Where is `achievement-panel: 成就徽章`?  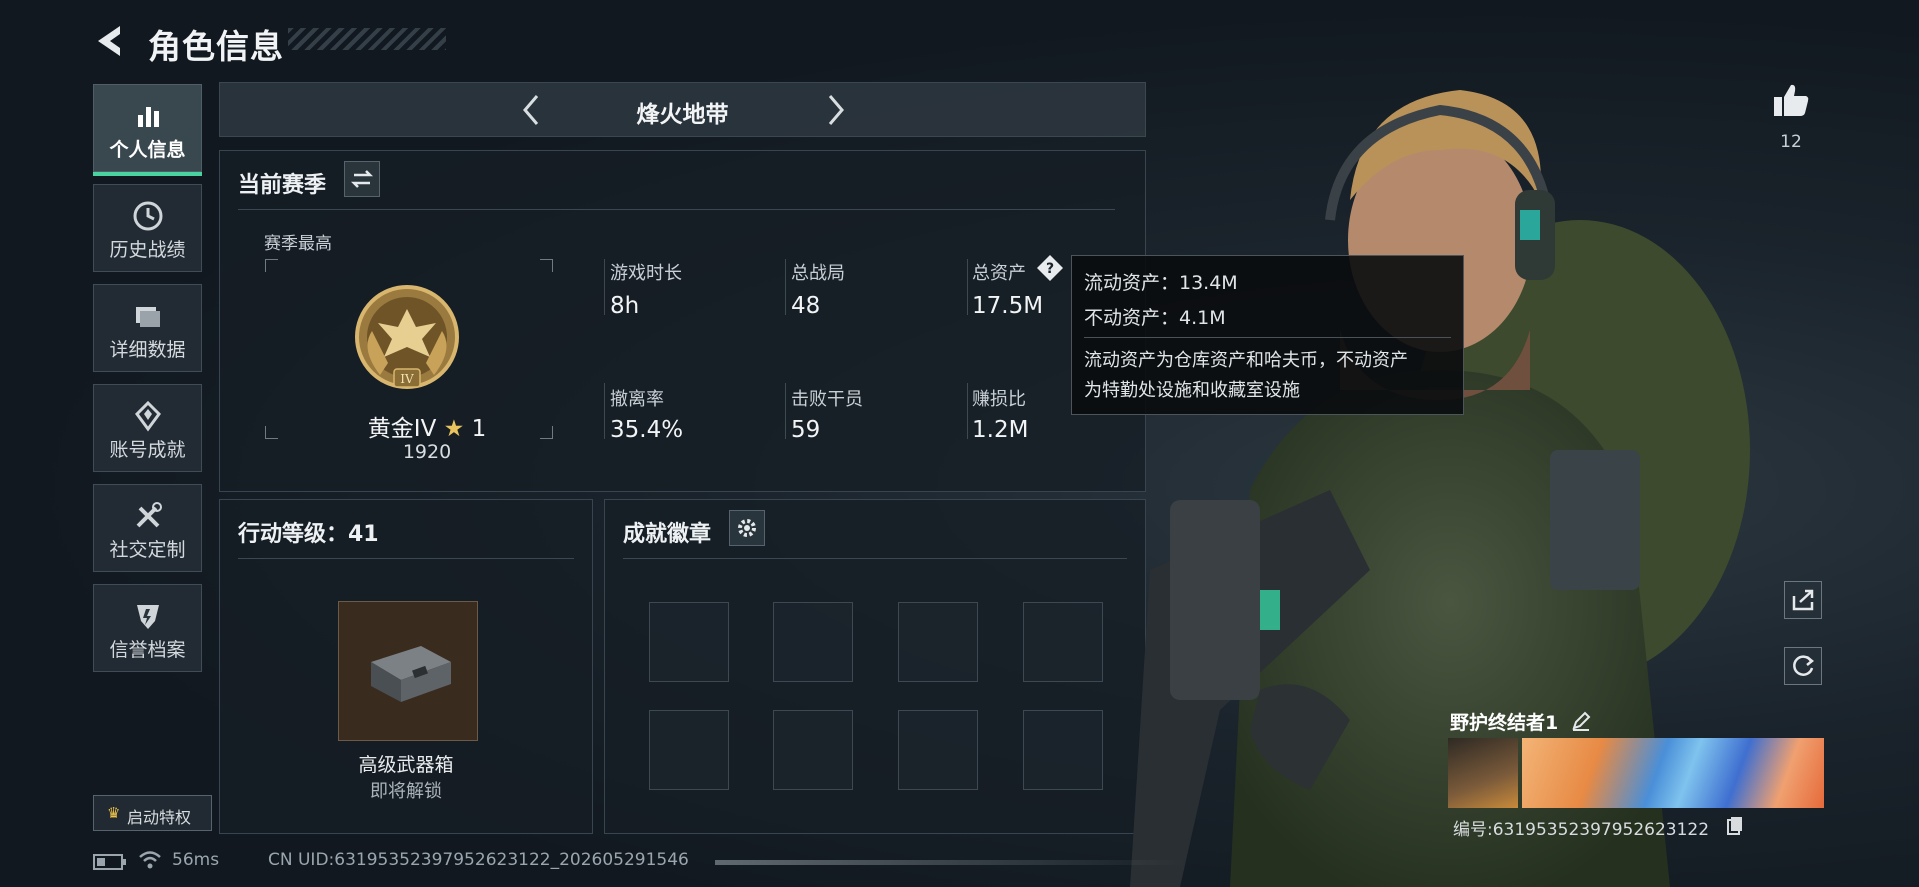 achievement-panel: 成就徽章 is located at coordinates (875, 666).